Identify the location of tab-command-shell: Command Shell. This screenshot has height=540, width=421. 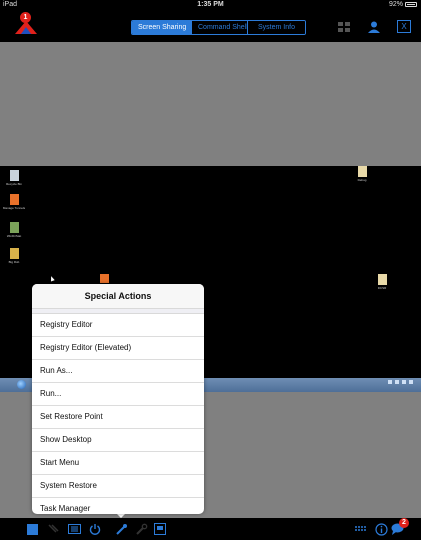
(220, 27).